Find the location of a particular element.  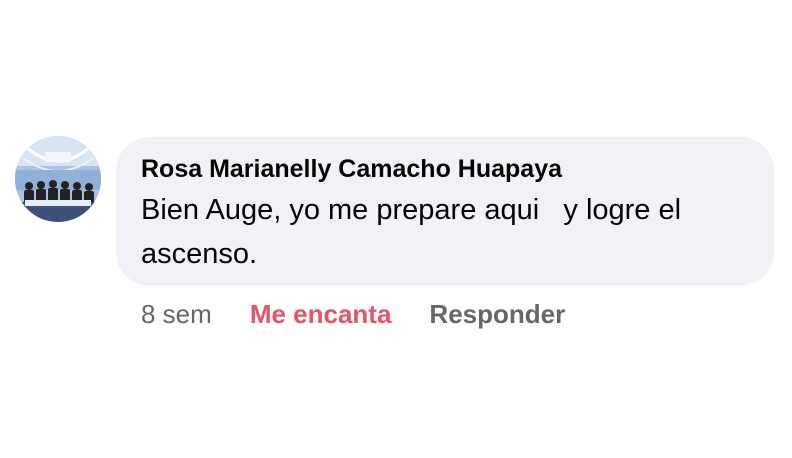

reaction-button: Me encanta is located at coordinates (321, 314).